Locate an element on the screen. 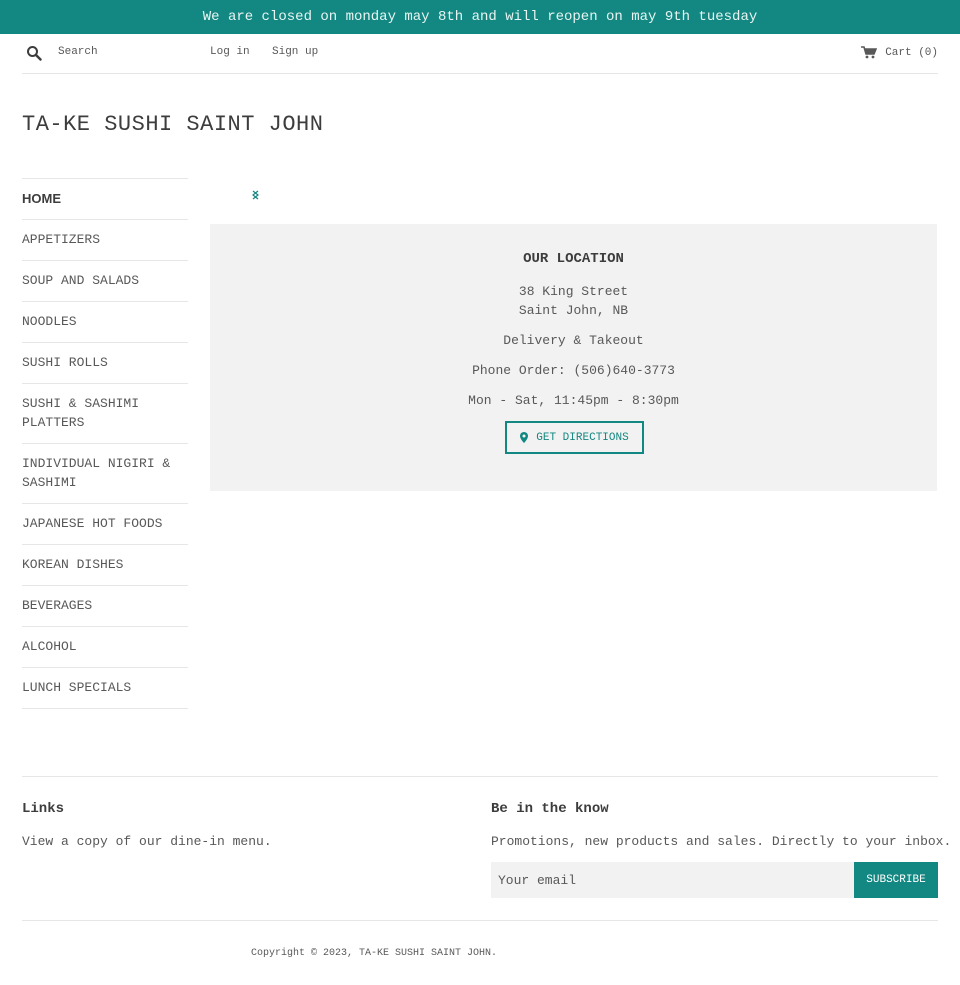 The image size is (960, 985). cart-label: Cart (0) is located at coordinates (911, 52).